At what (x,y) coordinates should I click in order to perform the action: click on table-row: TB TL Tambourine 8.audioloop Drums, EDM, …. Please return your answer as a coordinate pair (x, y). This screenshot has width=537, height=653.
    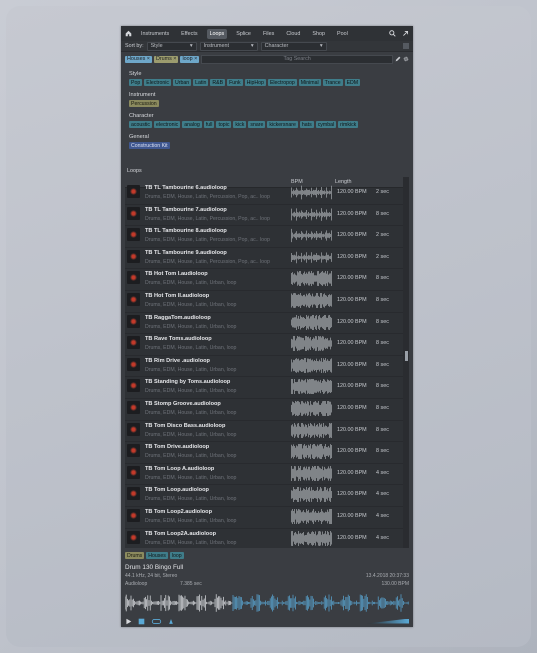
    Looking at the image, I should click on (266, 236).